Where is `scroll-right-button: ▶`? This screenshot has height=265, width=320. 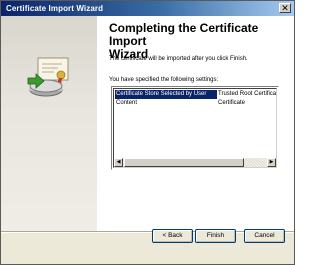 scroll-right-button: ▶ is located at coordinates (271, 162).